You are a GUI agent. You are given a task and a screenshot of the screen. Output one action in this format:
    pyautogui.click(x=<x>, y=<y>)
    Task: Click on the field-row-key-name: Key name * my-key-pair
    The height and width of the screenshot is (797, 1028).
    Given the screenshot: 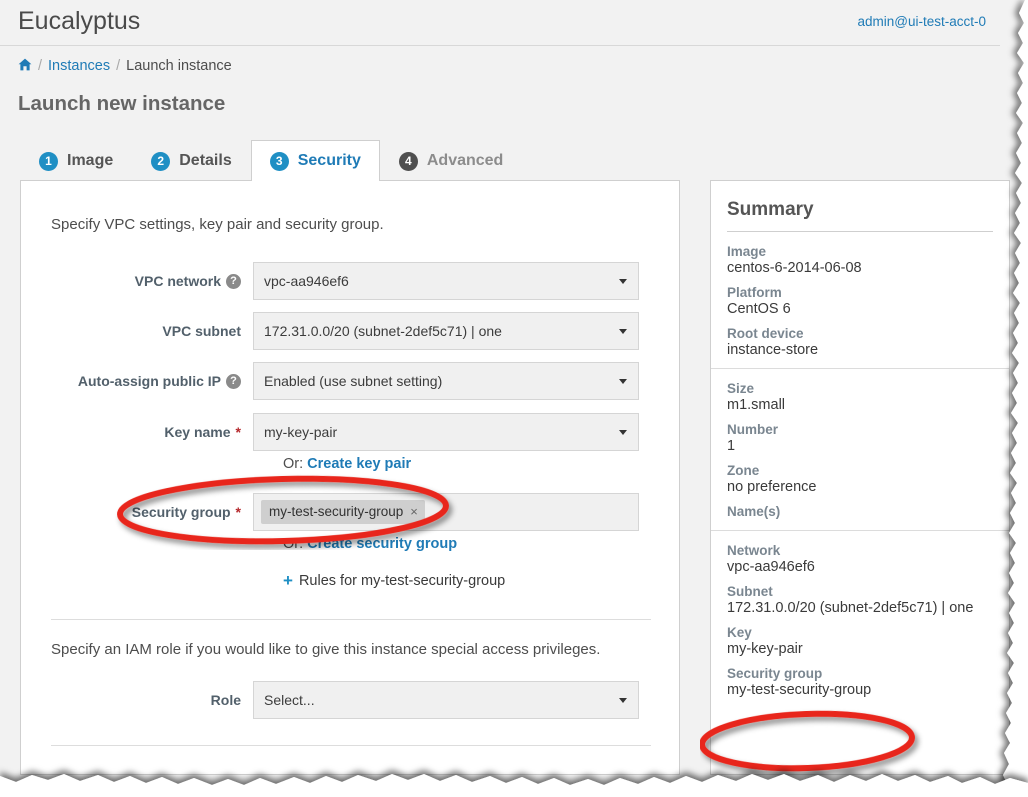 What is the action you would take?
    pyautogui.click(x=351, y=432)
    